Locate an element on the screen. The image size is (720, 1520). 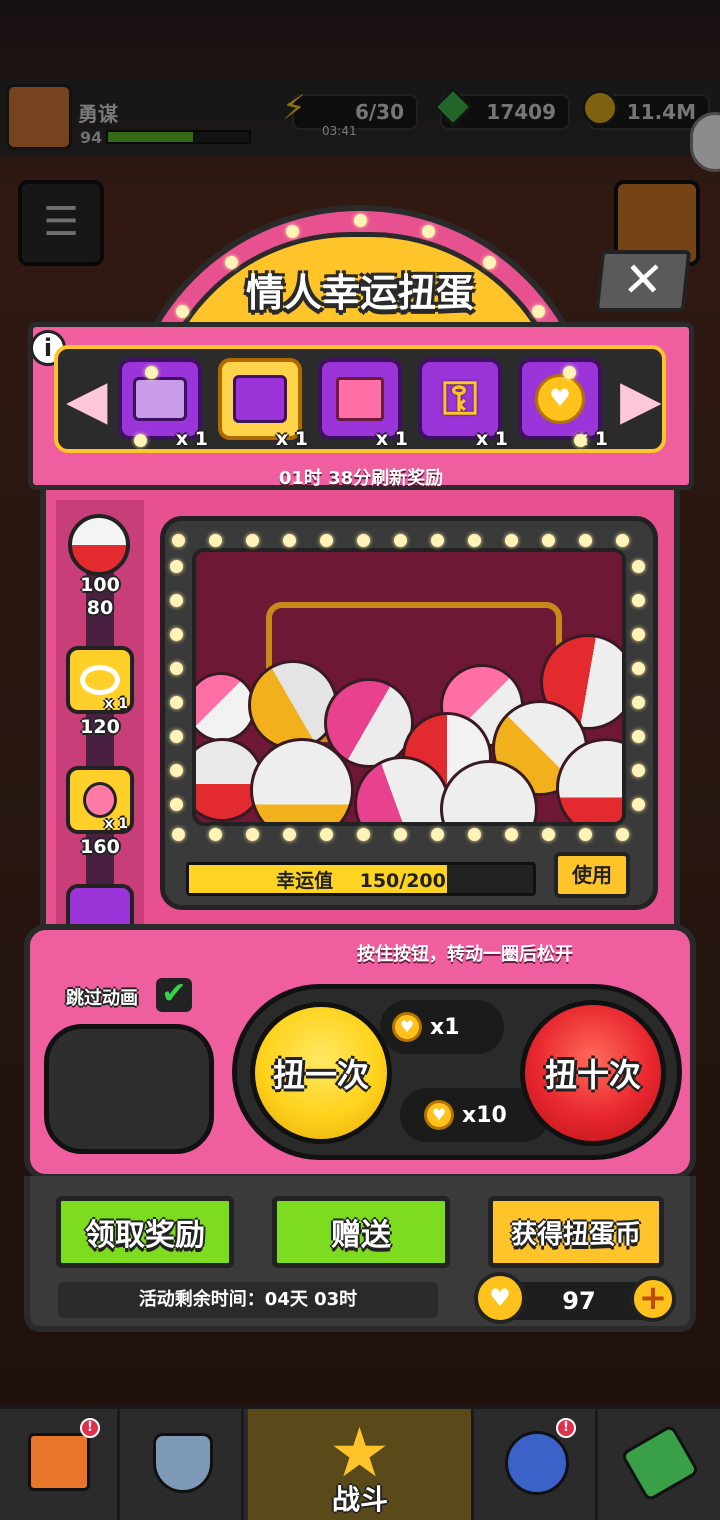
spin-once-button: 扭一次 is located at coordinates (321, 1073).